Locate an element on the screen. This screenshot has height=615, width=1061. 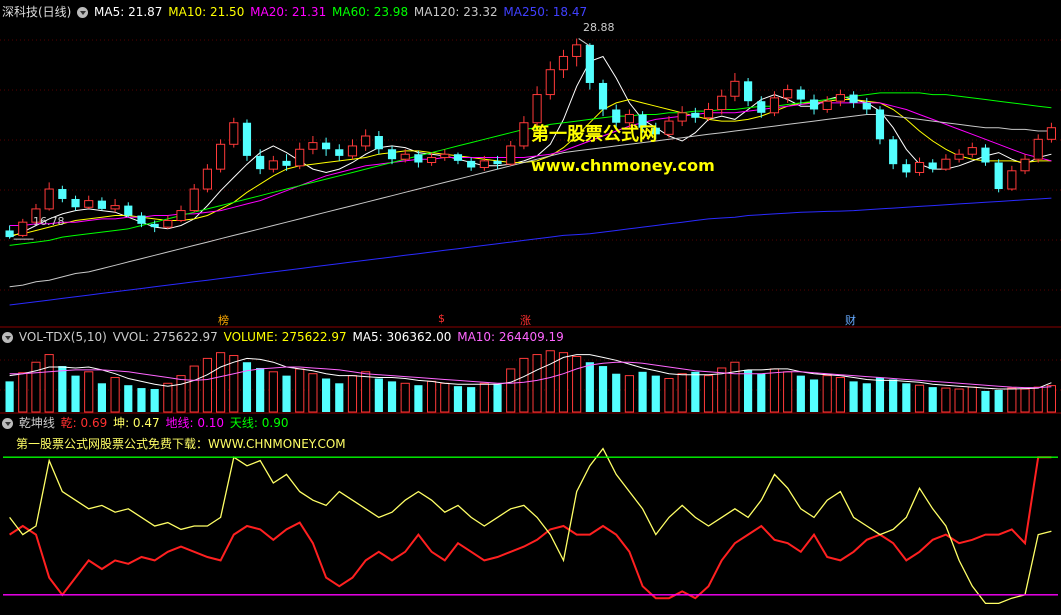
watermark-title: 第一股票公式网 is located at coordinates (594, 134).